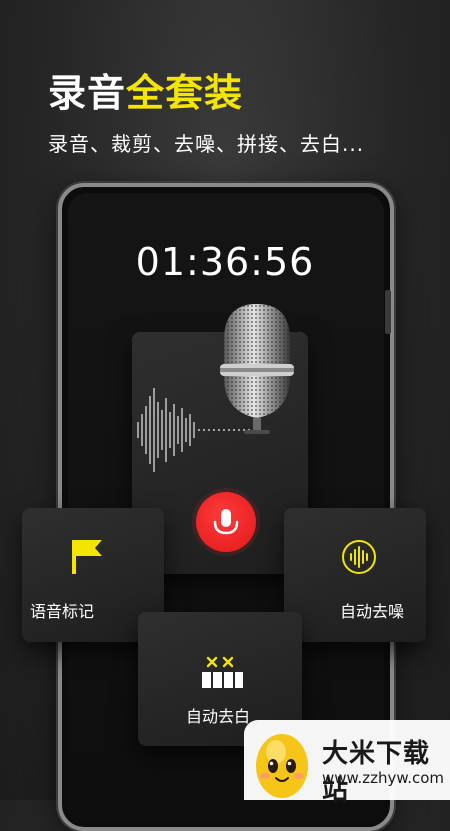 The image size is (450, 831). I want to click on auto-denoise-label: 自动去噪, so click(372, 611).